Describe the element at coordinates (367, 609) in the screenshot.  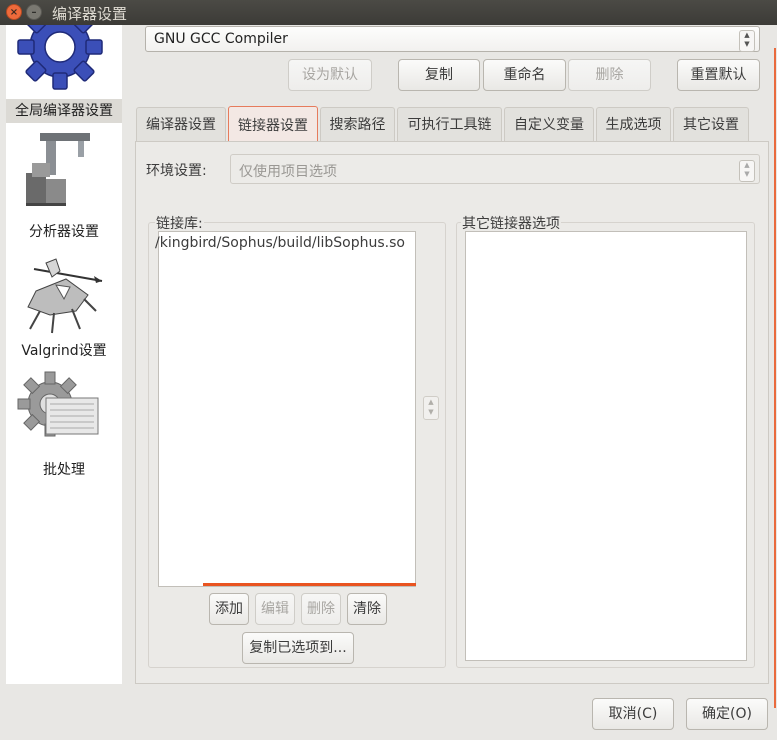
I see `clear-button: 清除` at that location.